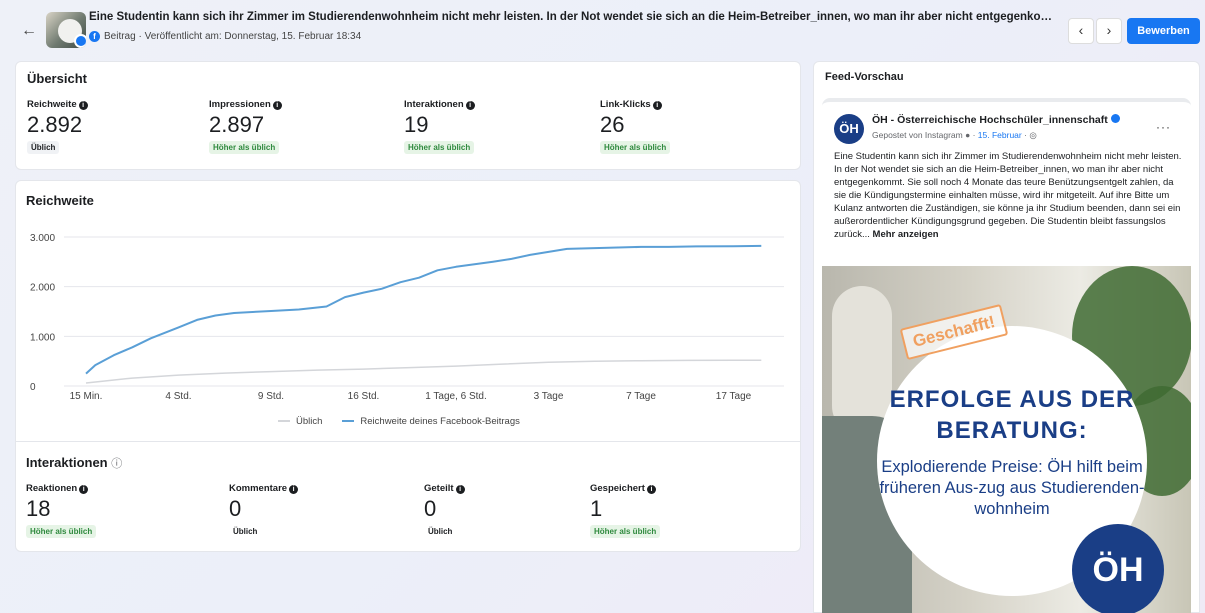 The width and height of the screenshot is (1205, 613). I want to click on divider, so click(408, 441).